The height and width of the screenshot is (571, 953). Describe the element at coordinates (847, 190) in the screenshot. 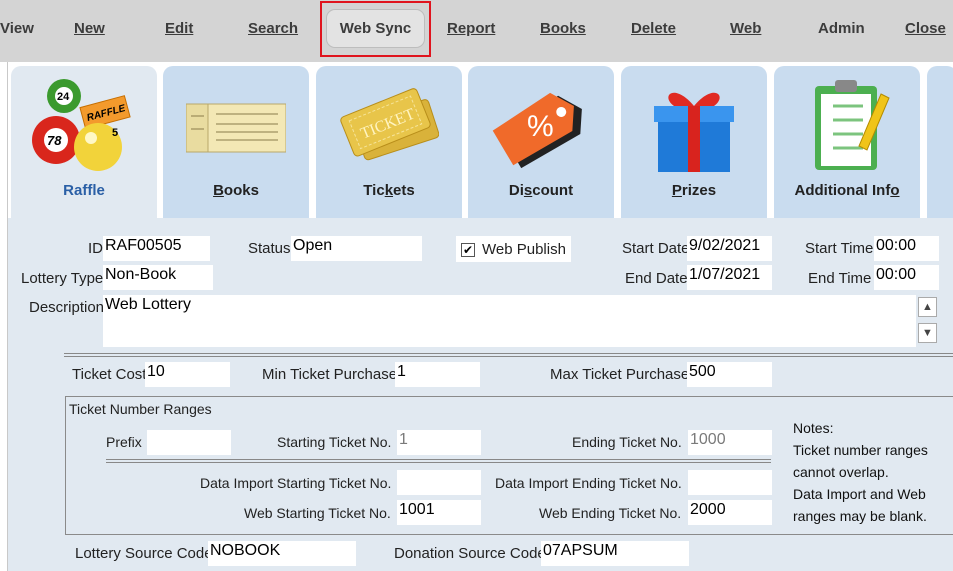

I see `tab-additional-info-label: Additional Info` at that location.